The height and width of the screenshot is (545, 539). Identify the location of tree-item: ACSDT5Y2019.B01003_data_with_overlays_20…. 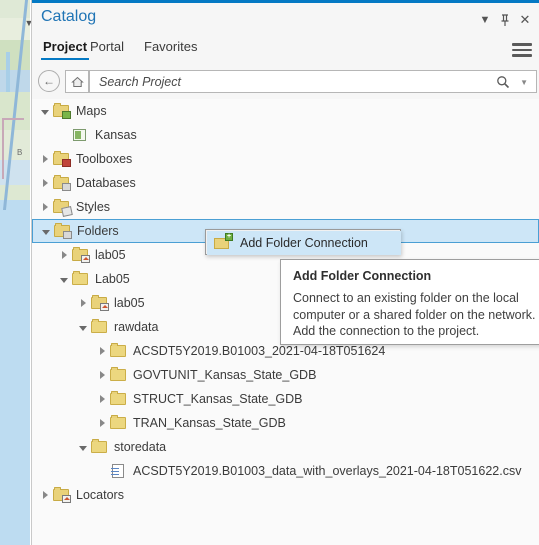
(285, 471).